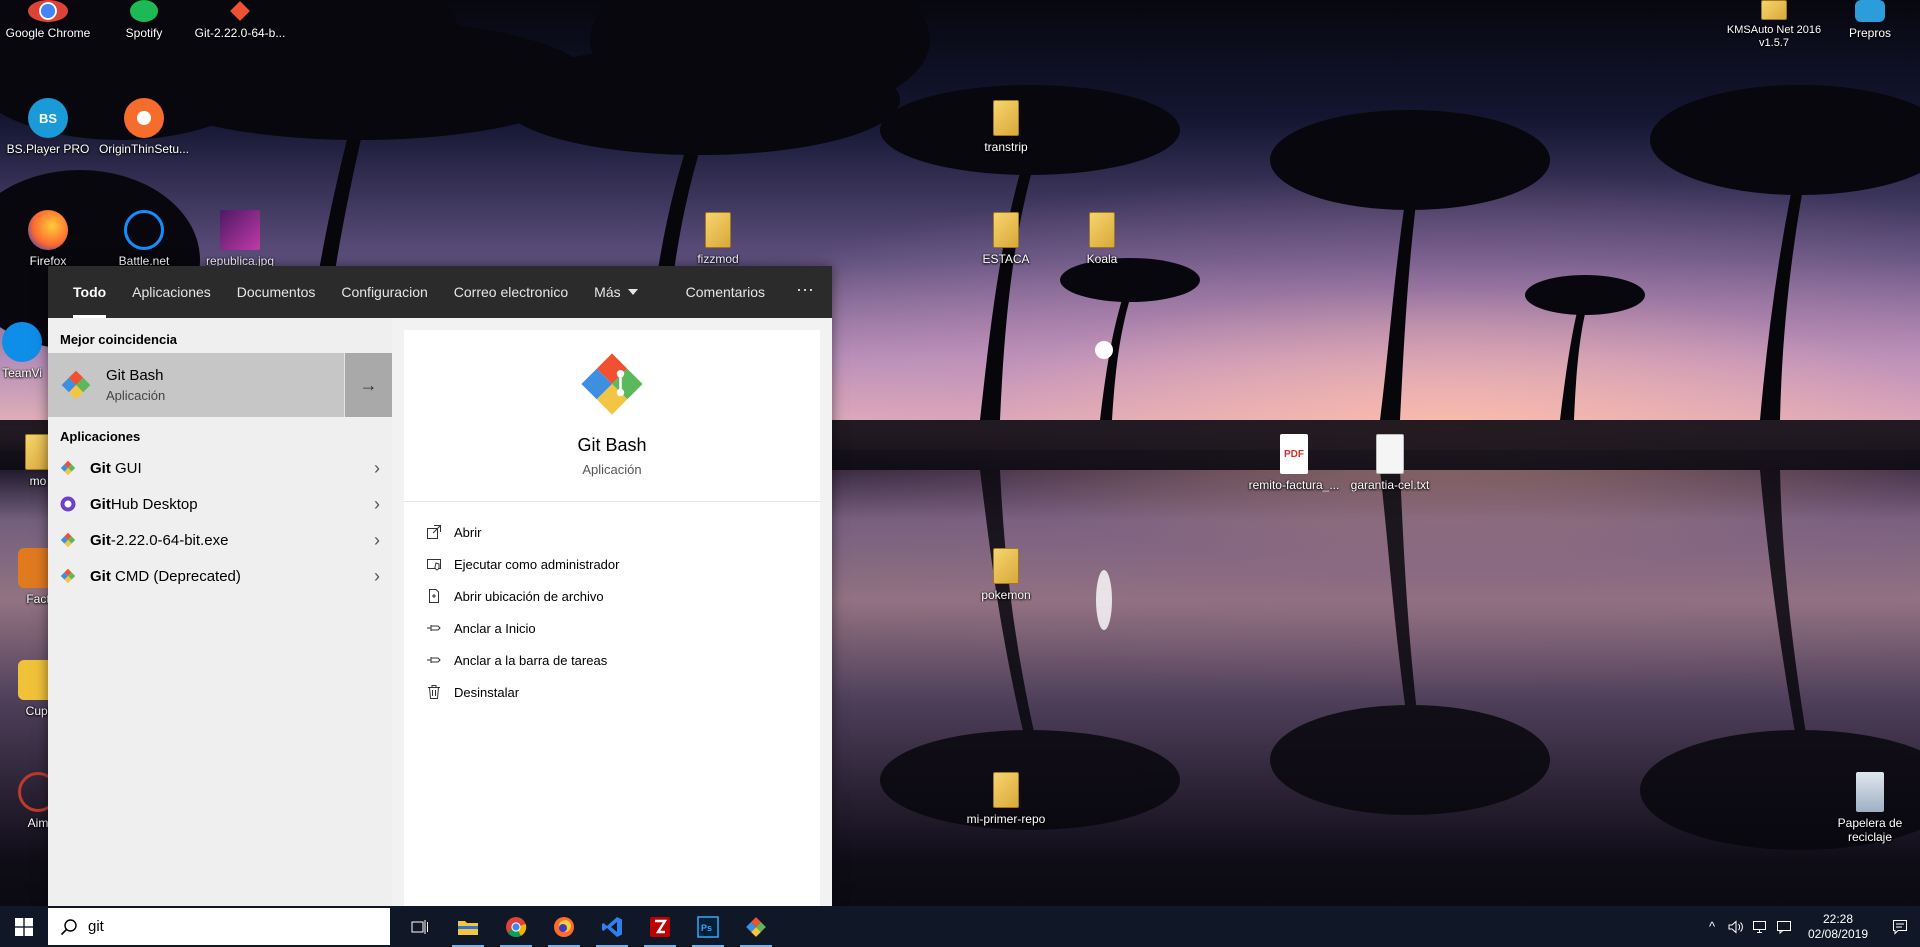  What do you see at coordinates (756, 926) in the screenshot?
I see `taskbar-git-bash` at bounding box center [756, 926].